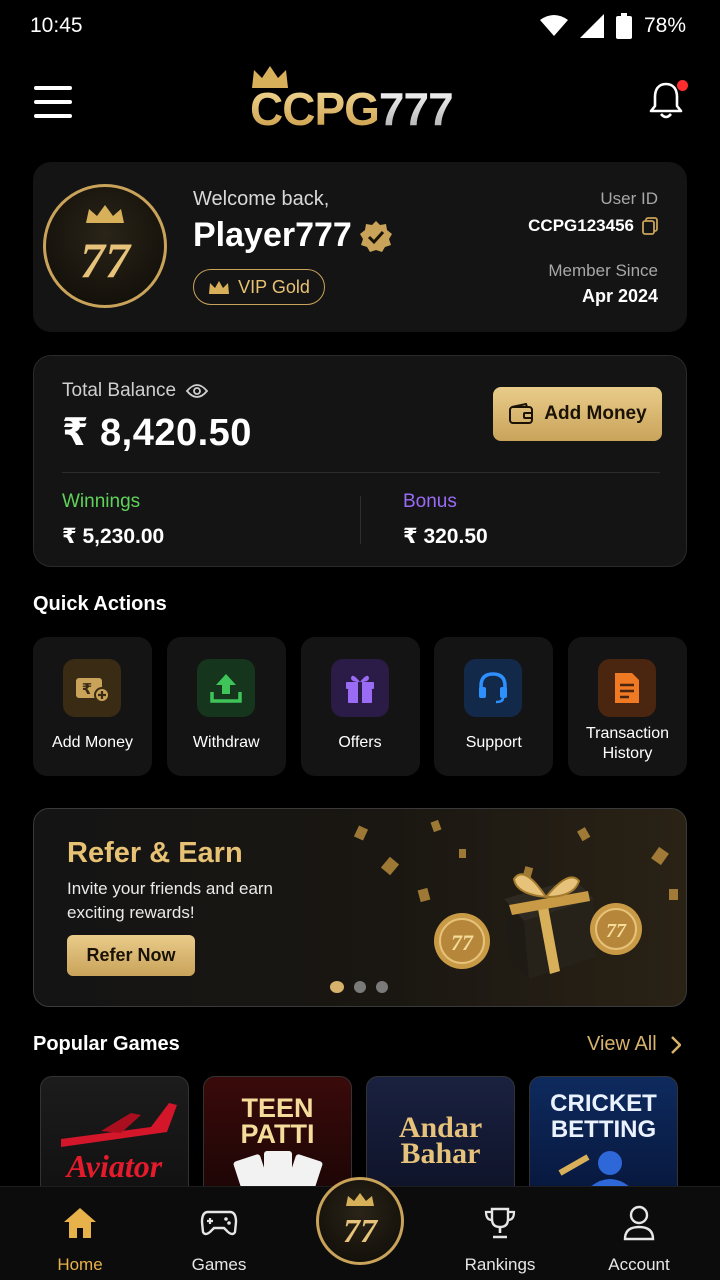 This screenshot has width=720, height=1280. Describe the element at coordinates (225, 688) in the screenshot. I see `upload-icon` at that location.